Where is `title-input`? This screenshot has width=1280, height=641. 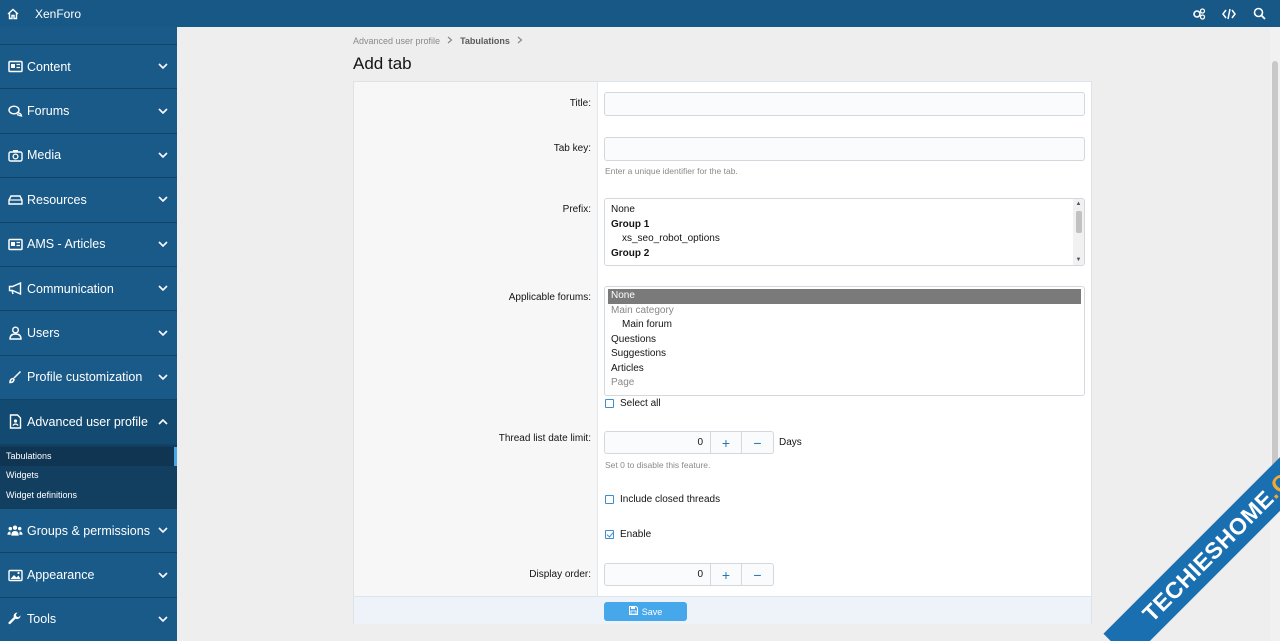 title-input is located at coordinates (844, 104).